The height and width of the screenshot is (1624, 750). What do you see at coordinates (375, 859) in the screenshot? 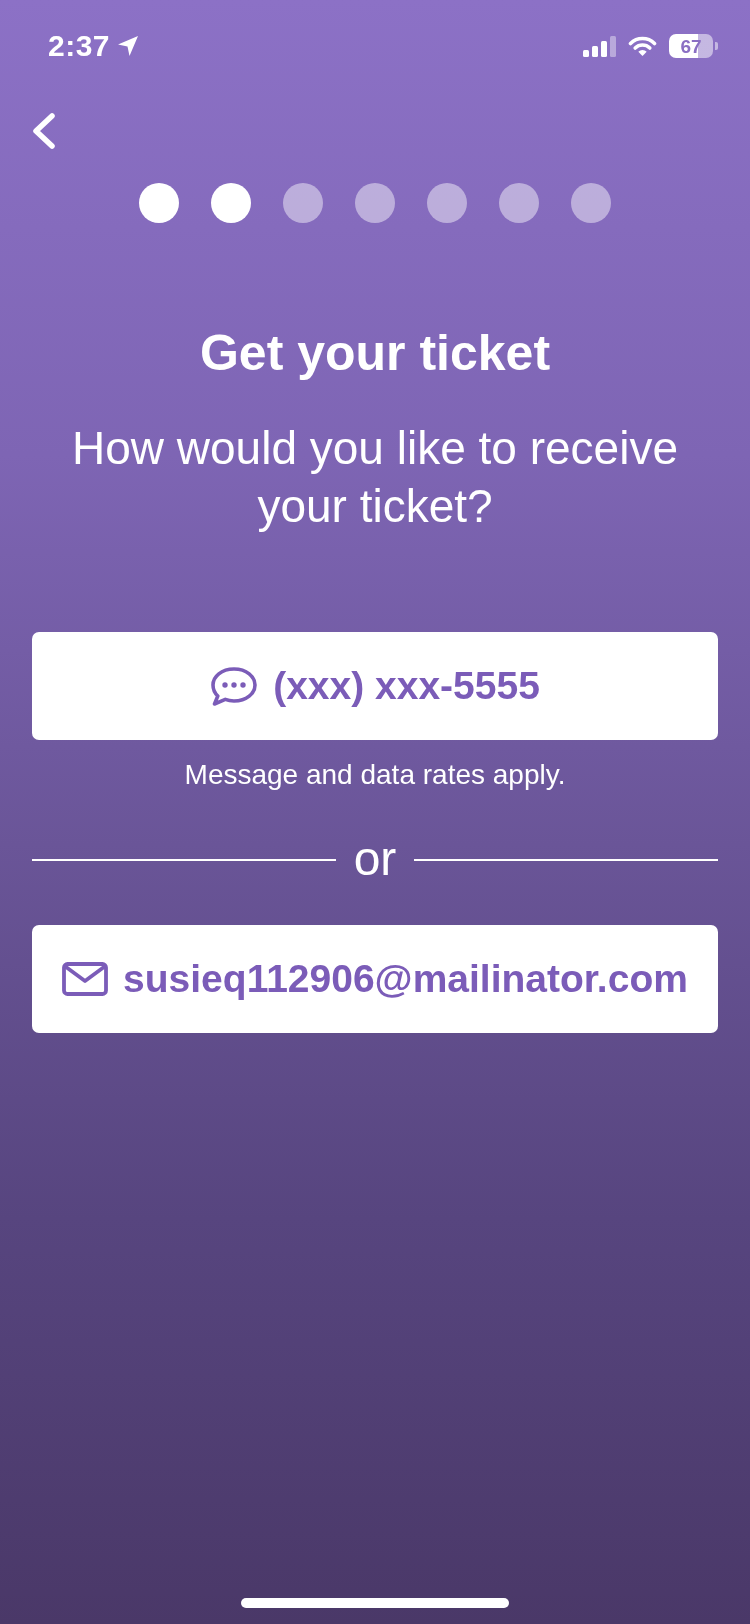
I see `divider-label: or` at bounding box center [375, 859].